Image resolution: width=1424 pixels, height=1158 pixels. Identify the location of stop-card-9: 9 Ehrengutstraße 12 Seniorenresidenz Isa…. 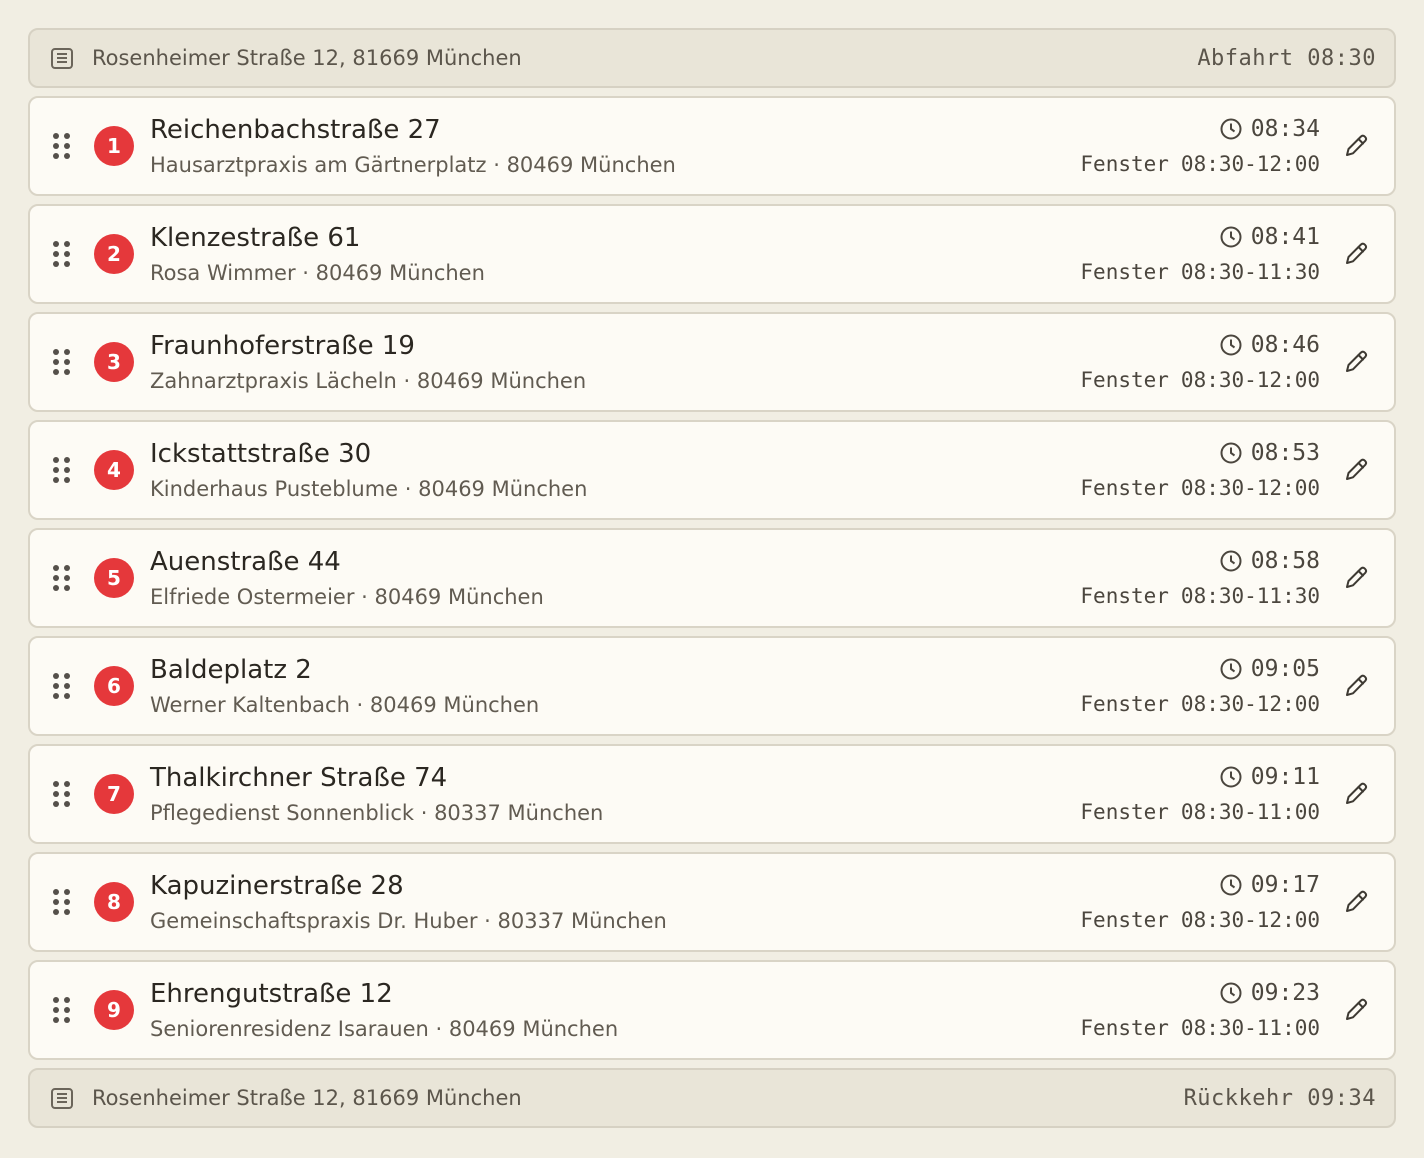
(712, 1010).